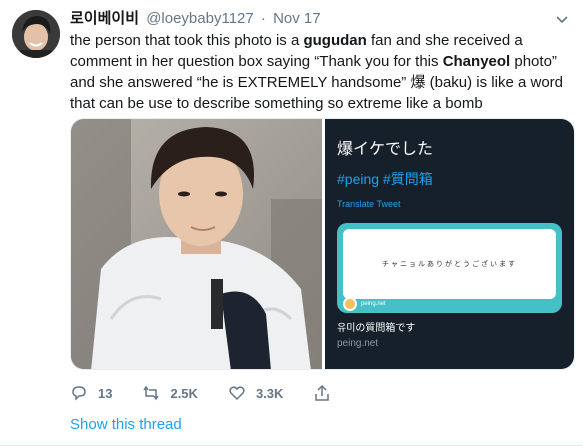 Image resolution: width=583 pixels, height=446 pixels. Describe the element at coordinates (269, 393) in the screenshot. I see `like-count: 3.3K` at that location.